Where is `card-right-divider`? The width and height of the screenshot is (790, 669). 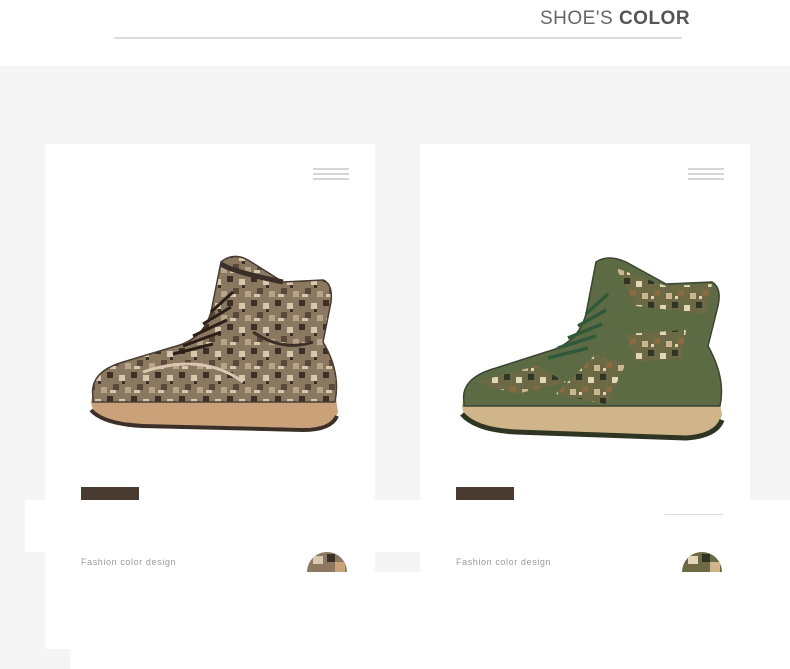
card-right-divider is located at coordinates (694, 514).